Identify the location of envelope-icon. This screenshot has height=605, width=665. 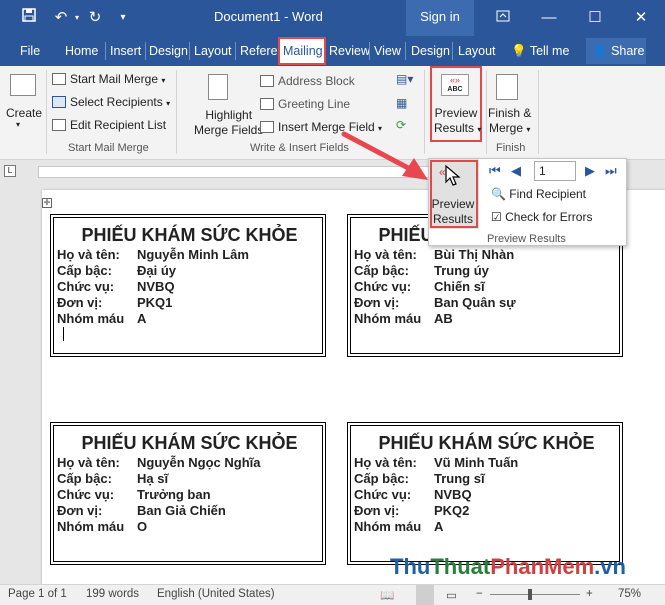
(23, 85).